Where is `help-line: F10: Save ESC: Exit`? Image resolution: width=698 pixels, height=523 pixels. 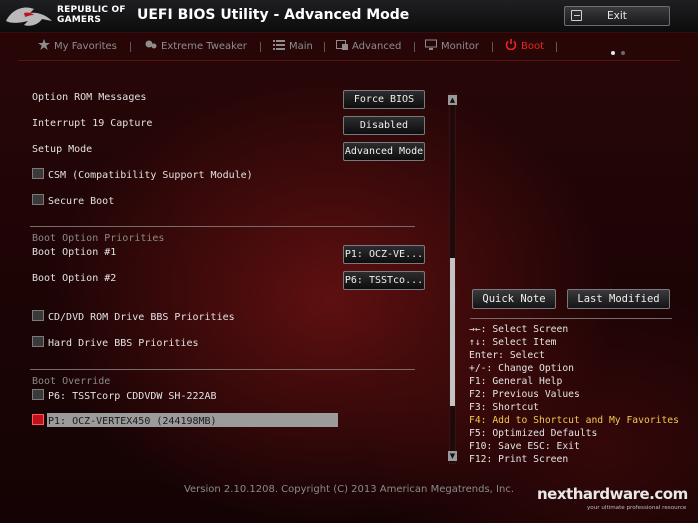
help-line: F10: Save ESC: Exit is located at coordinates (524, 446).